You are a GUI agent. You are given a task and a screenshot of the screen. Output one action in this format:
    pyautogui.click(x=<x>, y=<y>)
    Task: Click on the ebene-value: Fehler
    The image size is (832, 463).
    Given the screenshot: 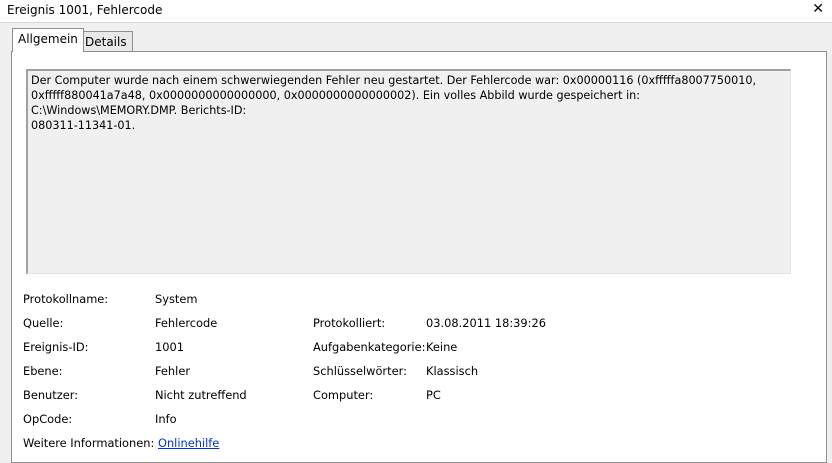 What is the action you would take?
    pyautogui.click(x=173, y=371)
    